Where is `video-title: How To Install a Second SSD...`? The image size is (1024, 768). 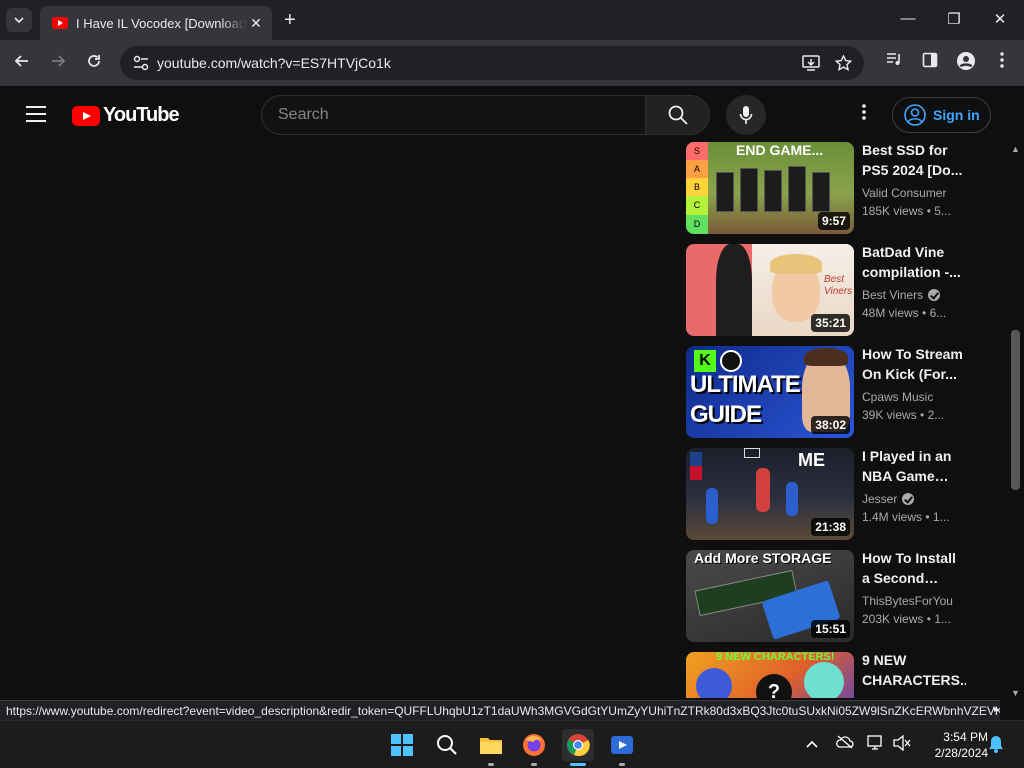
video-title: How To Install a Second SSD... is located at coordinates (914, 568).